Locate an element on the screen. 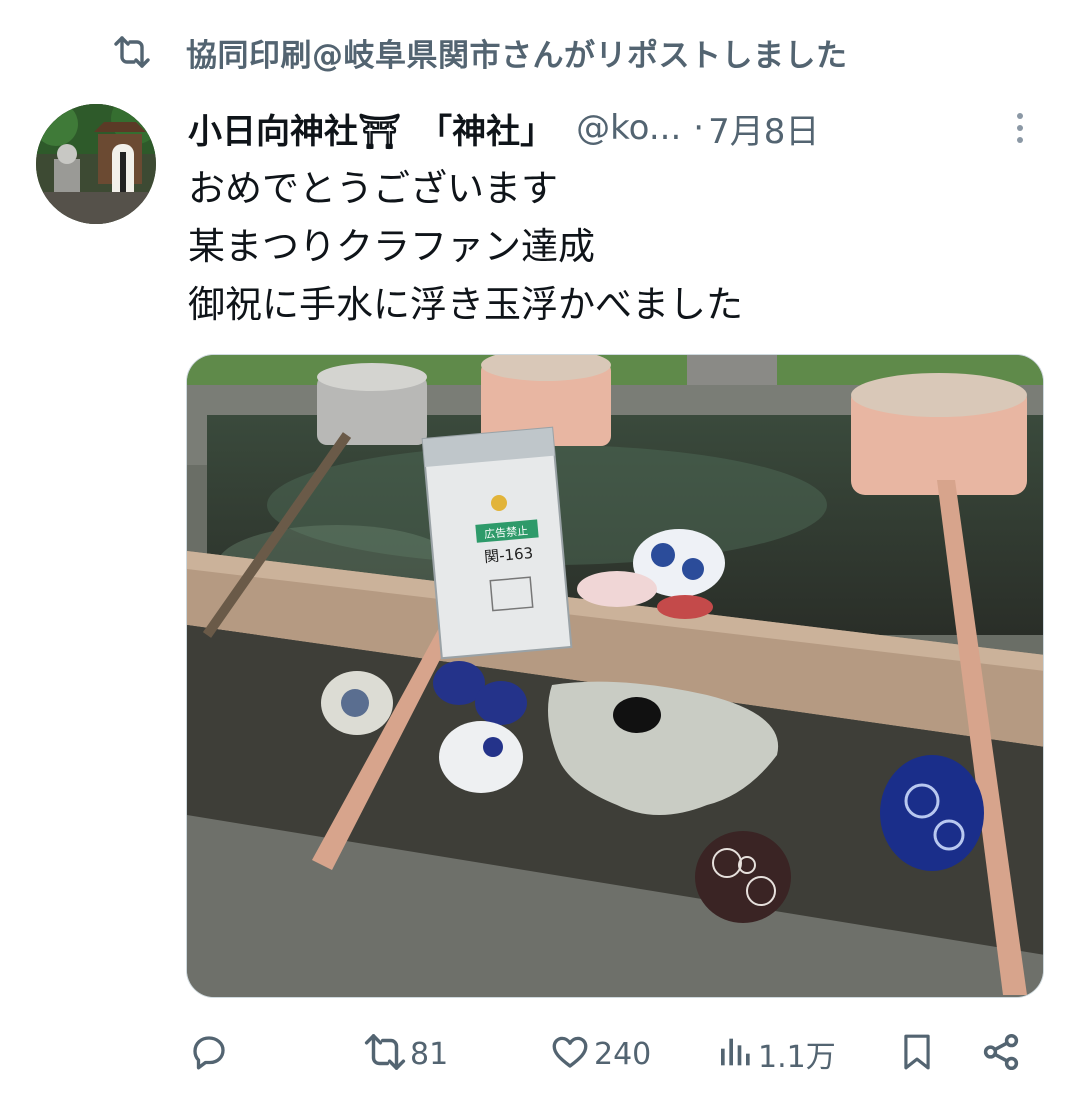  post-text-line: 御祝に手水に浮き玉浮かべました is located at coordinates (465, 304).